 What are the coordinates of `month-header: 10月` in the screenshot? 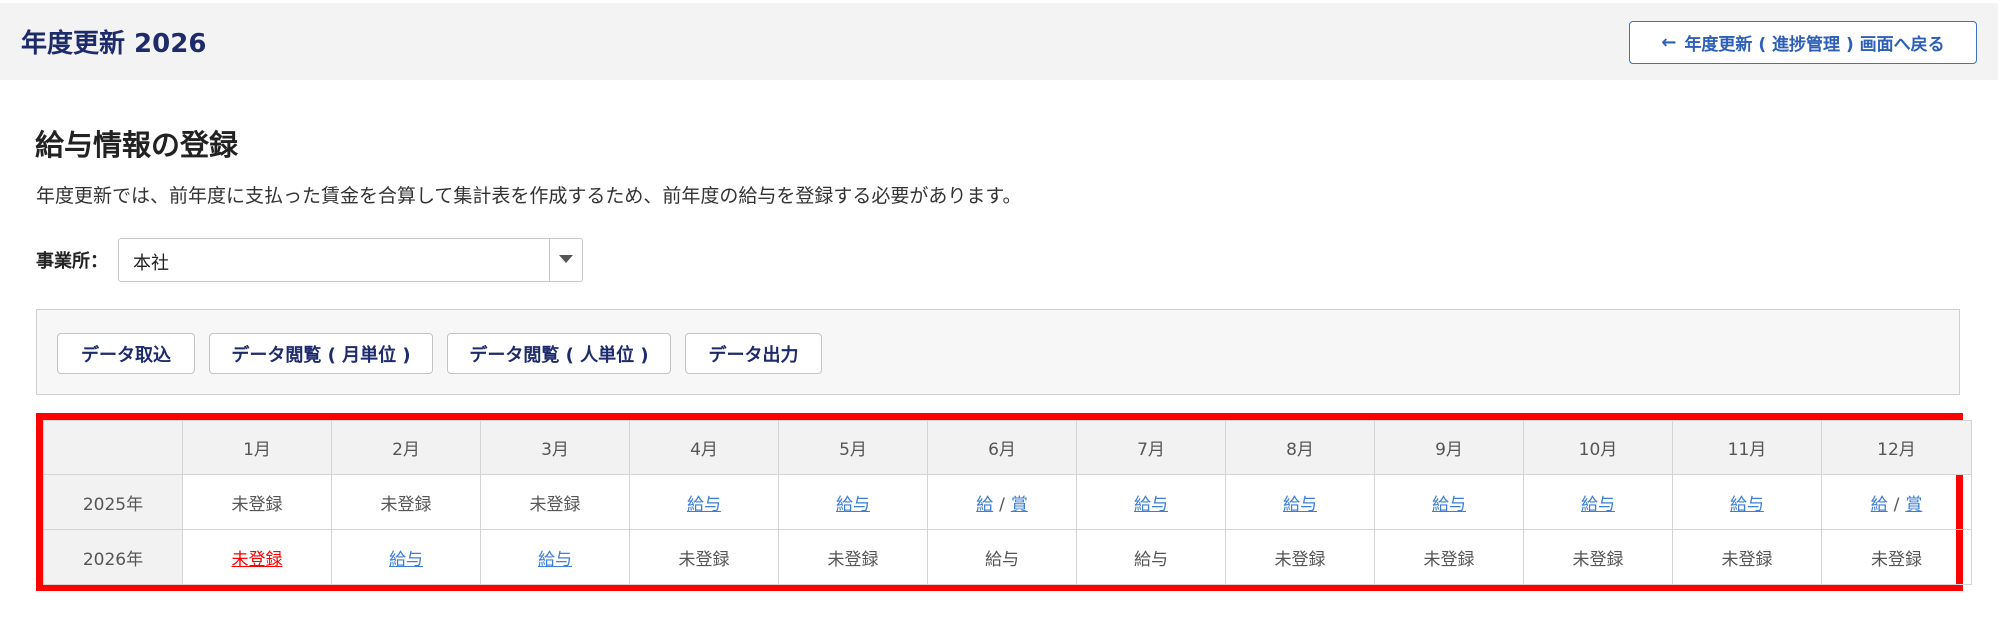 It's located at (1598, 447).